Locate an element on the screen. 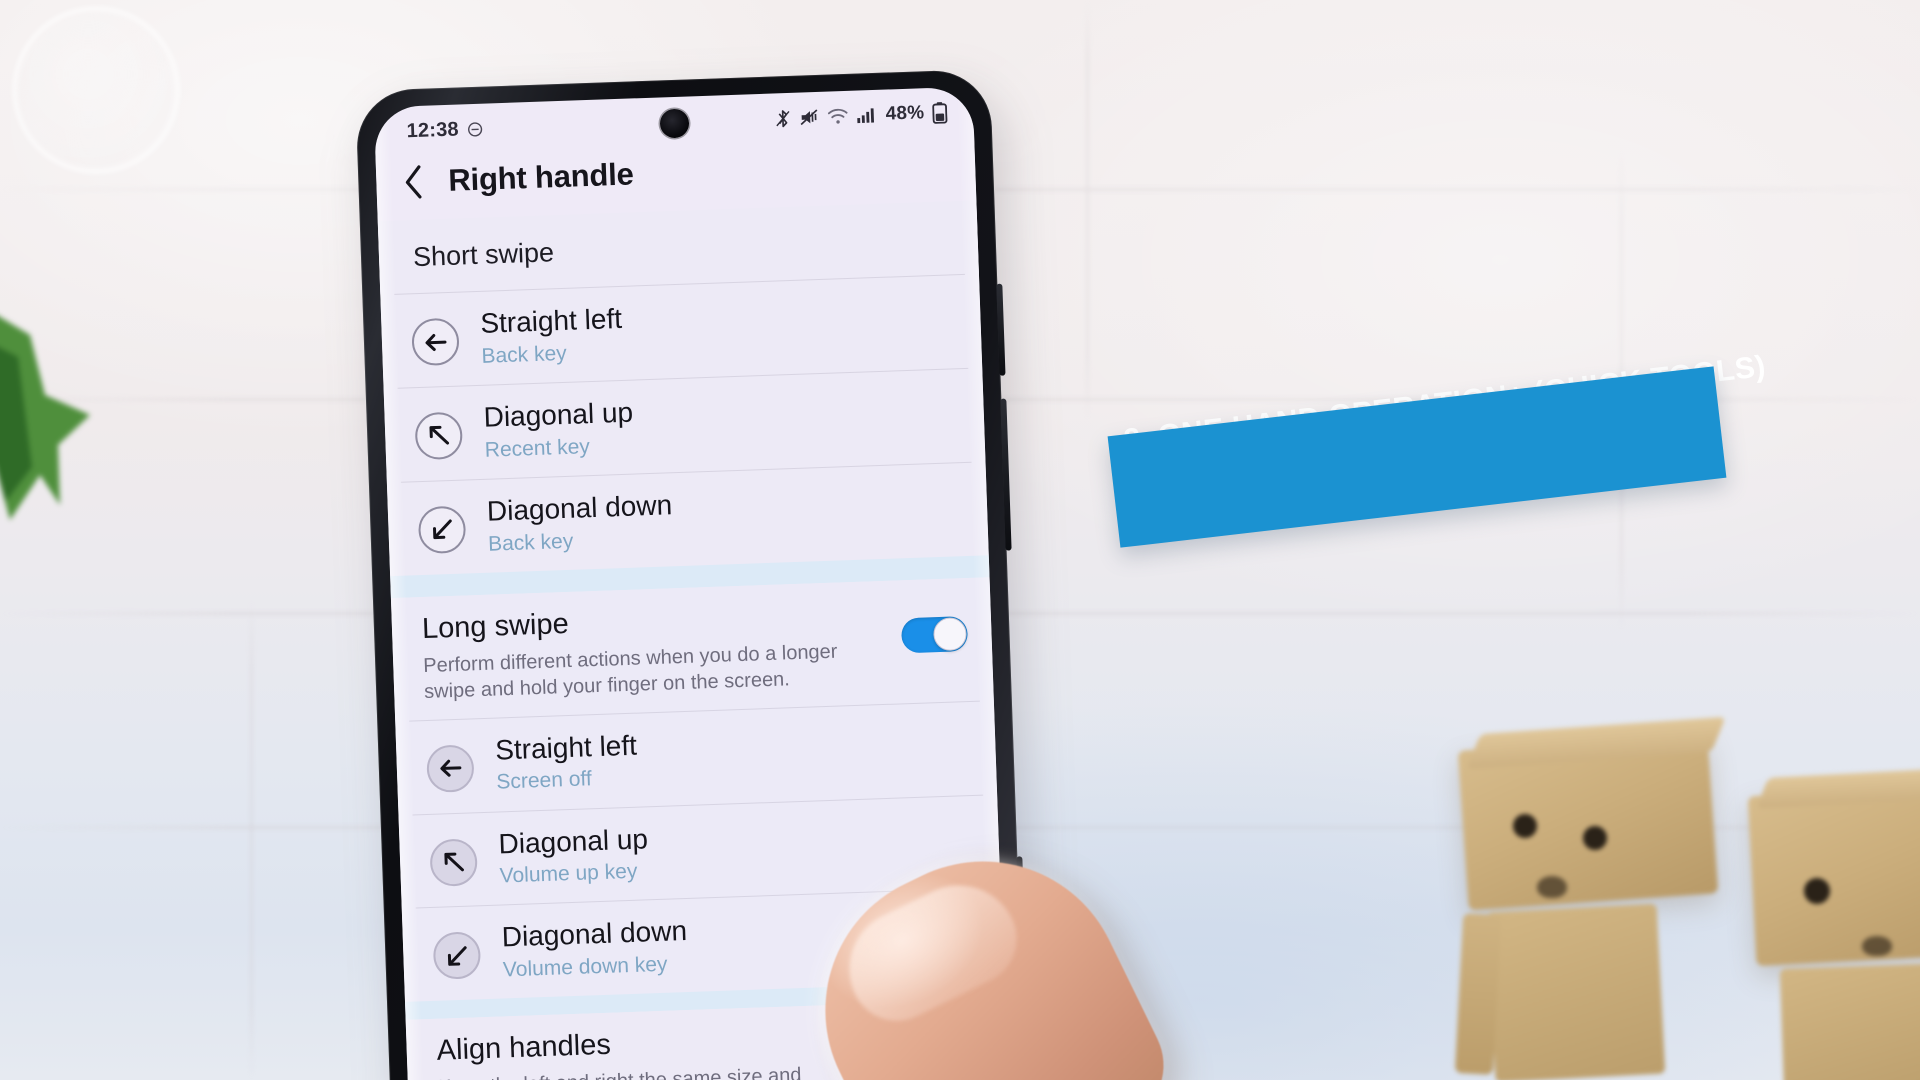 Image resolution: width=1920 pixels, height=1080 pixels. status-bar-right: 48% is located at coordinates (861, 115).